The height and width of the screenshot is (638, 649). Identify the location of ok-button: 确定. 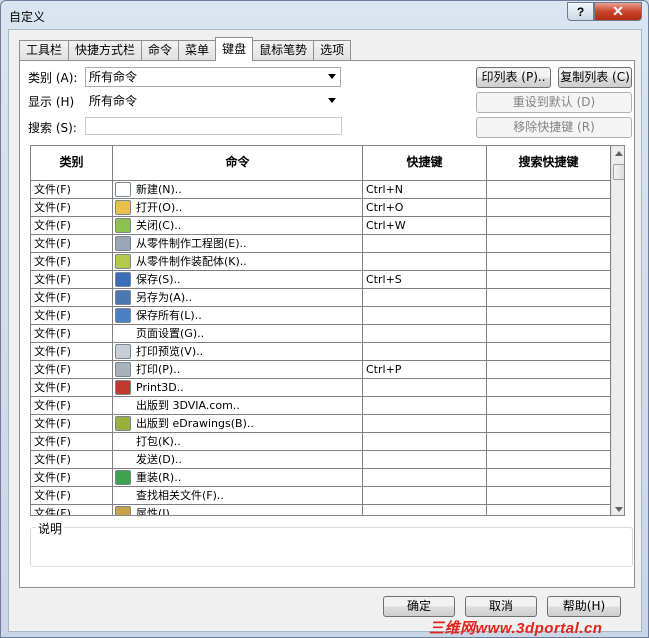
(419, 606).